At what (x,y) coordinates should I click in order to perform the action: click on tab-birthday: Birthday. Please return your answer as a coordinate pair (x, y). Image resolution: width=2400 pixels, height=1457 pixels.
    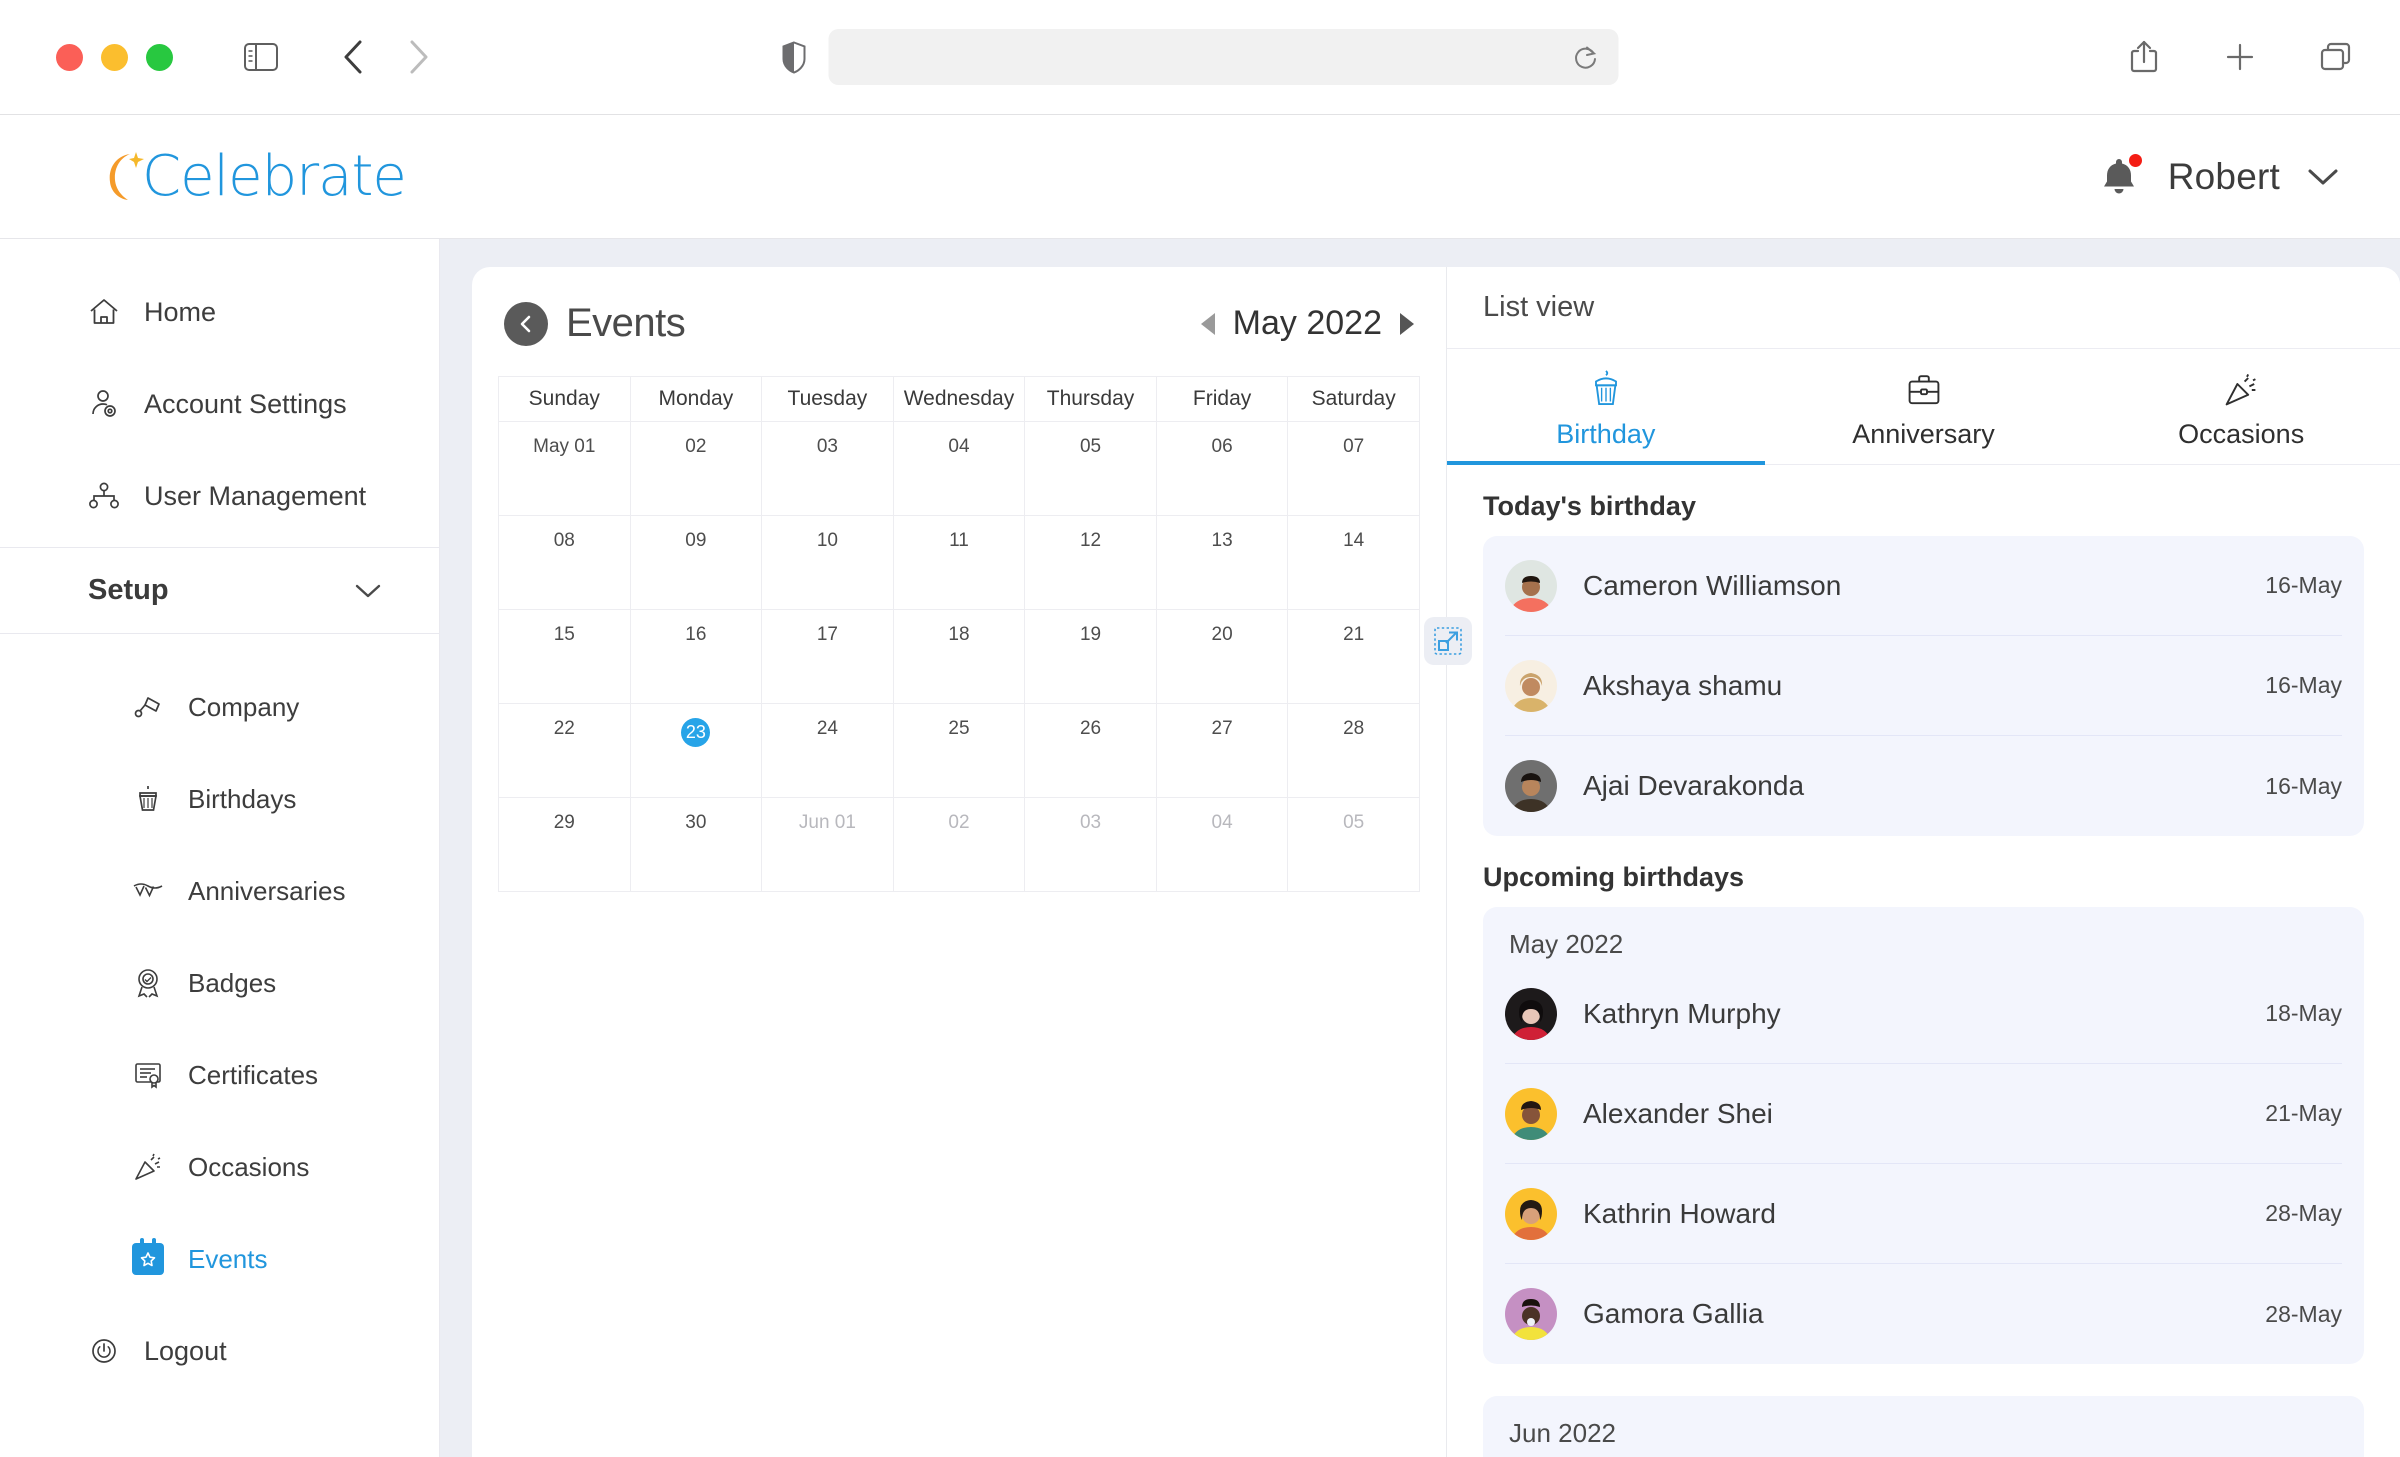
    Looking at the image, I should click on (1606, 407).